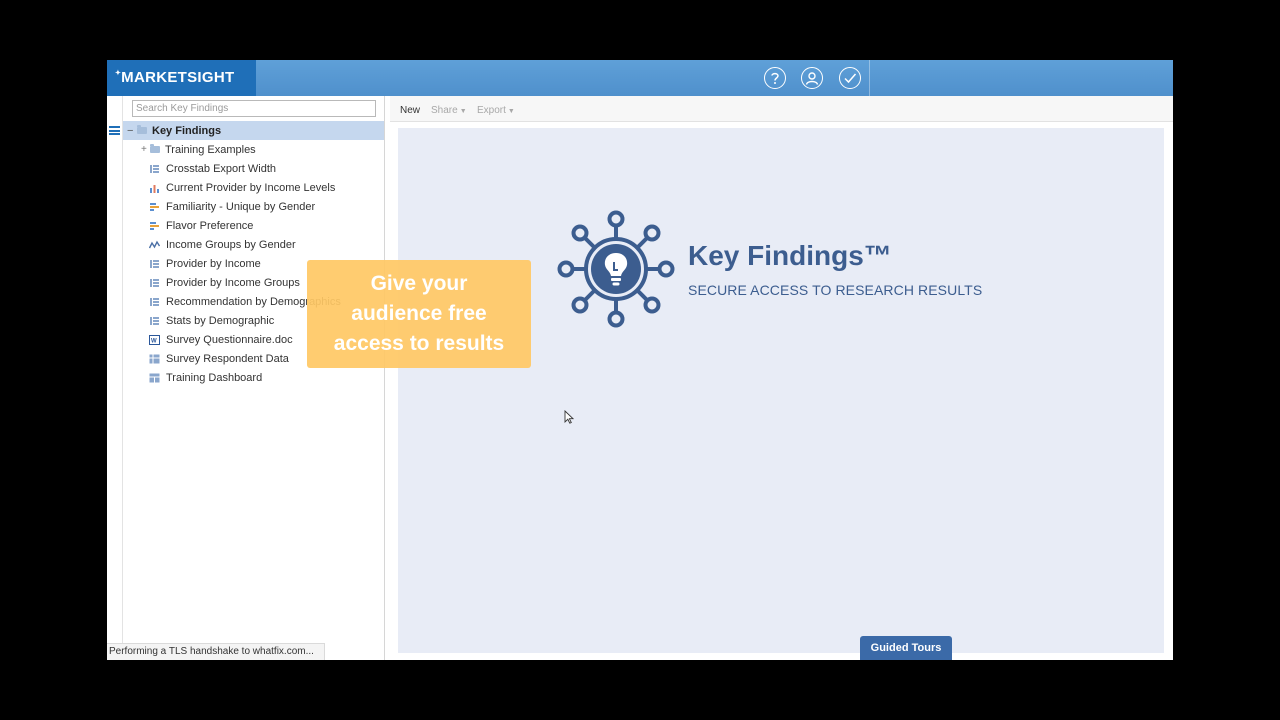 The height and width of the screenshot is (720, 1280). What do you see at coordinates (114, 130) in the screenshot?
I see `hamburger-menu-icon` at bounding box center [114, 130].